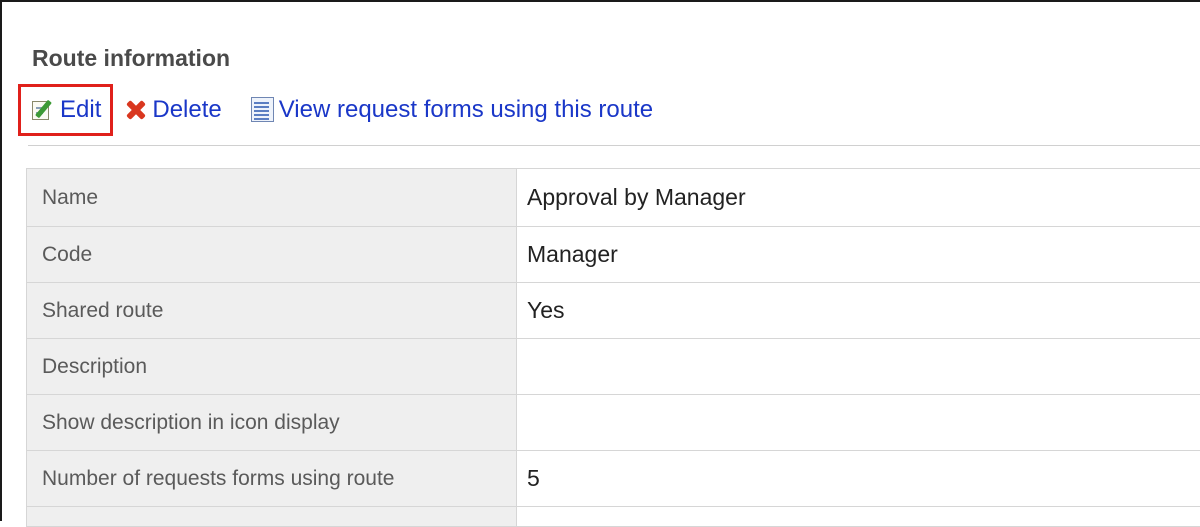 The image size is (1200, 527). What do you see at coordinates (136, 110) in the screenshot?
I see `delete-icon` at bounding box center [136, 110].